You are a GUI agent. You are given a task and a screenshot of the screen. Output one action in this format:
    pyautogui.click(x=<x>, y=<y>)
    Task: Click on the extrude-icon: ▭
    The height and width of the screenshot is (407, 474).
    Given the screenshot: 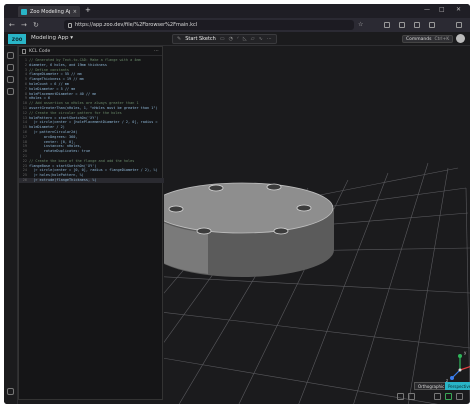 What is the action you would take?
    pyautogui.click(x=222, y=39)
    